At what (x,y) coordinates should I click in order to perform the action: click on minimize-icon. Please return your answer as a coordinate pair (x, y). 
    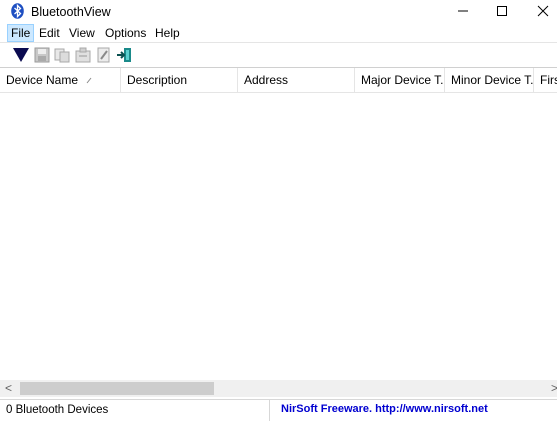
    Looking at the image, I should click on (463, 11).